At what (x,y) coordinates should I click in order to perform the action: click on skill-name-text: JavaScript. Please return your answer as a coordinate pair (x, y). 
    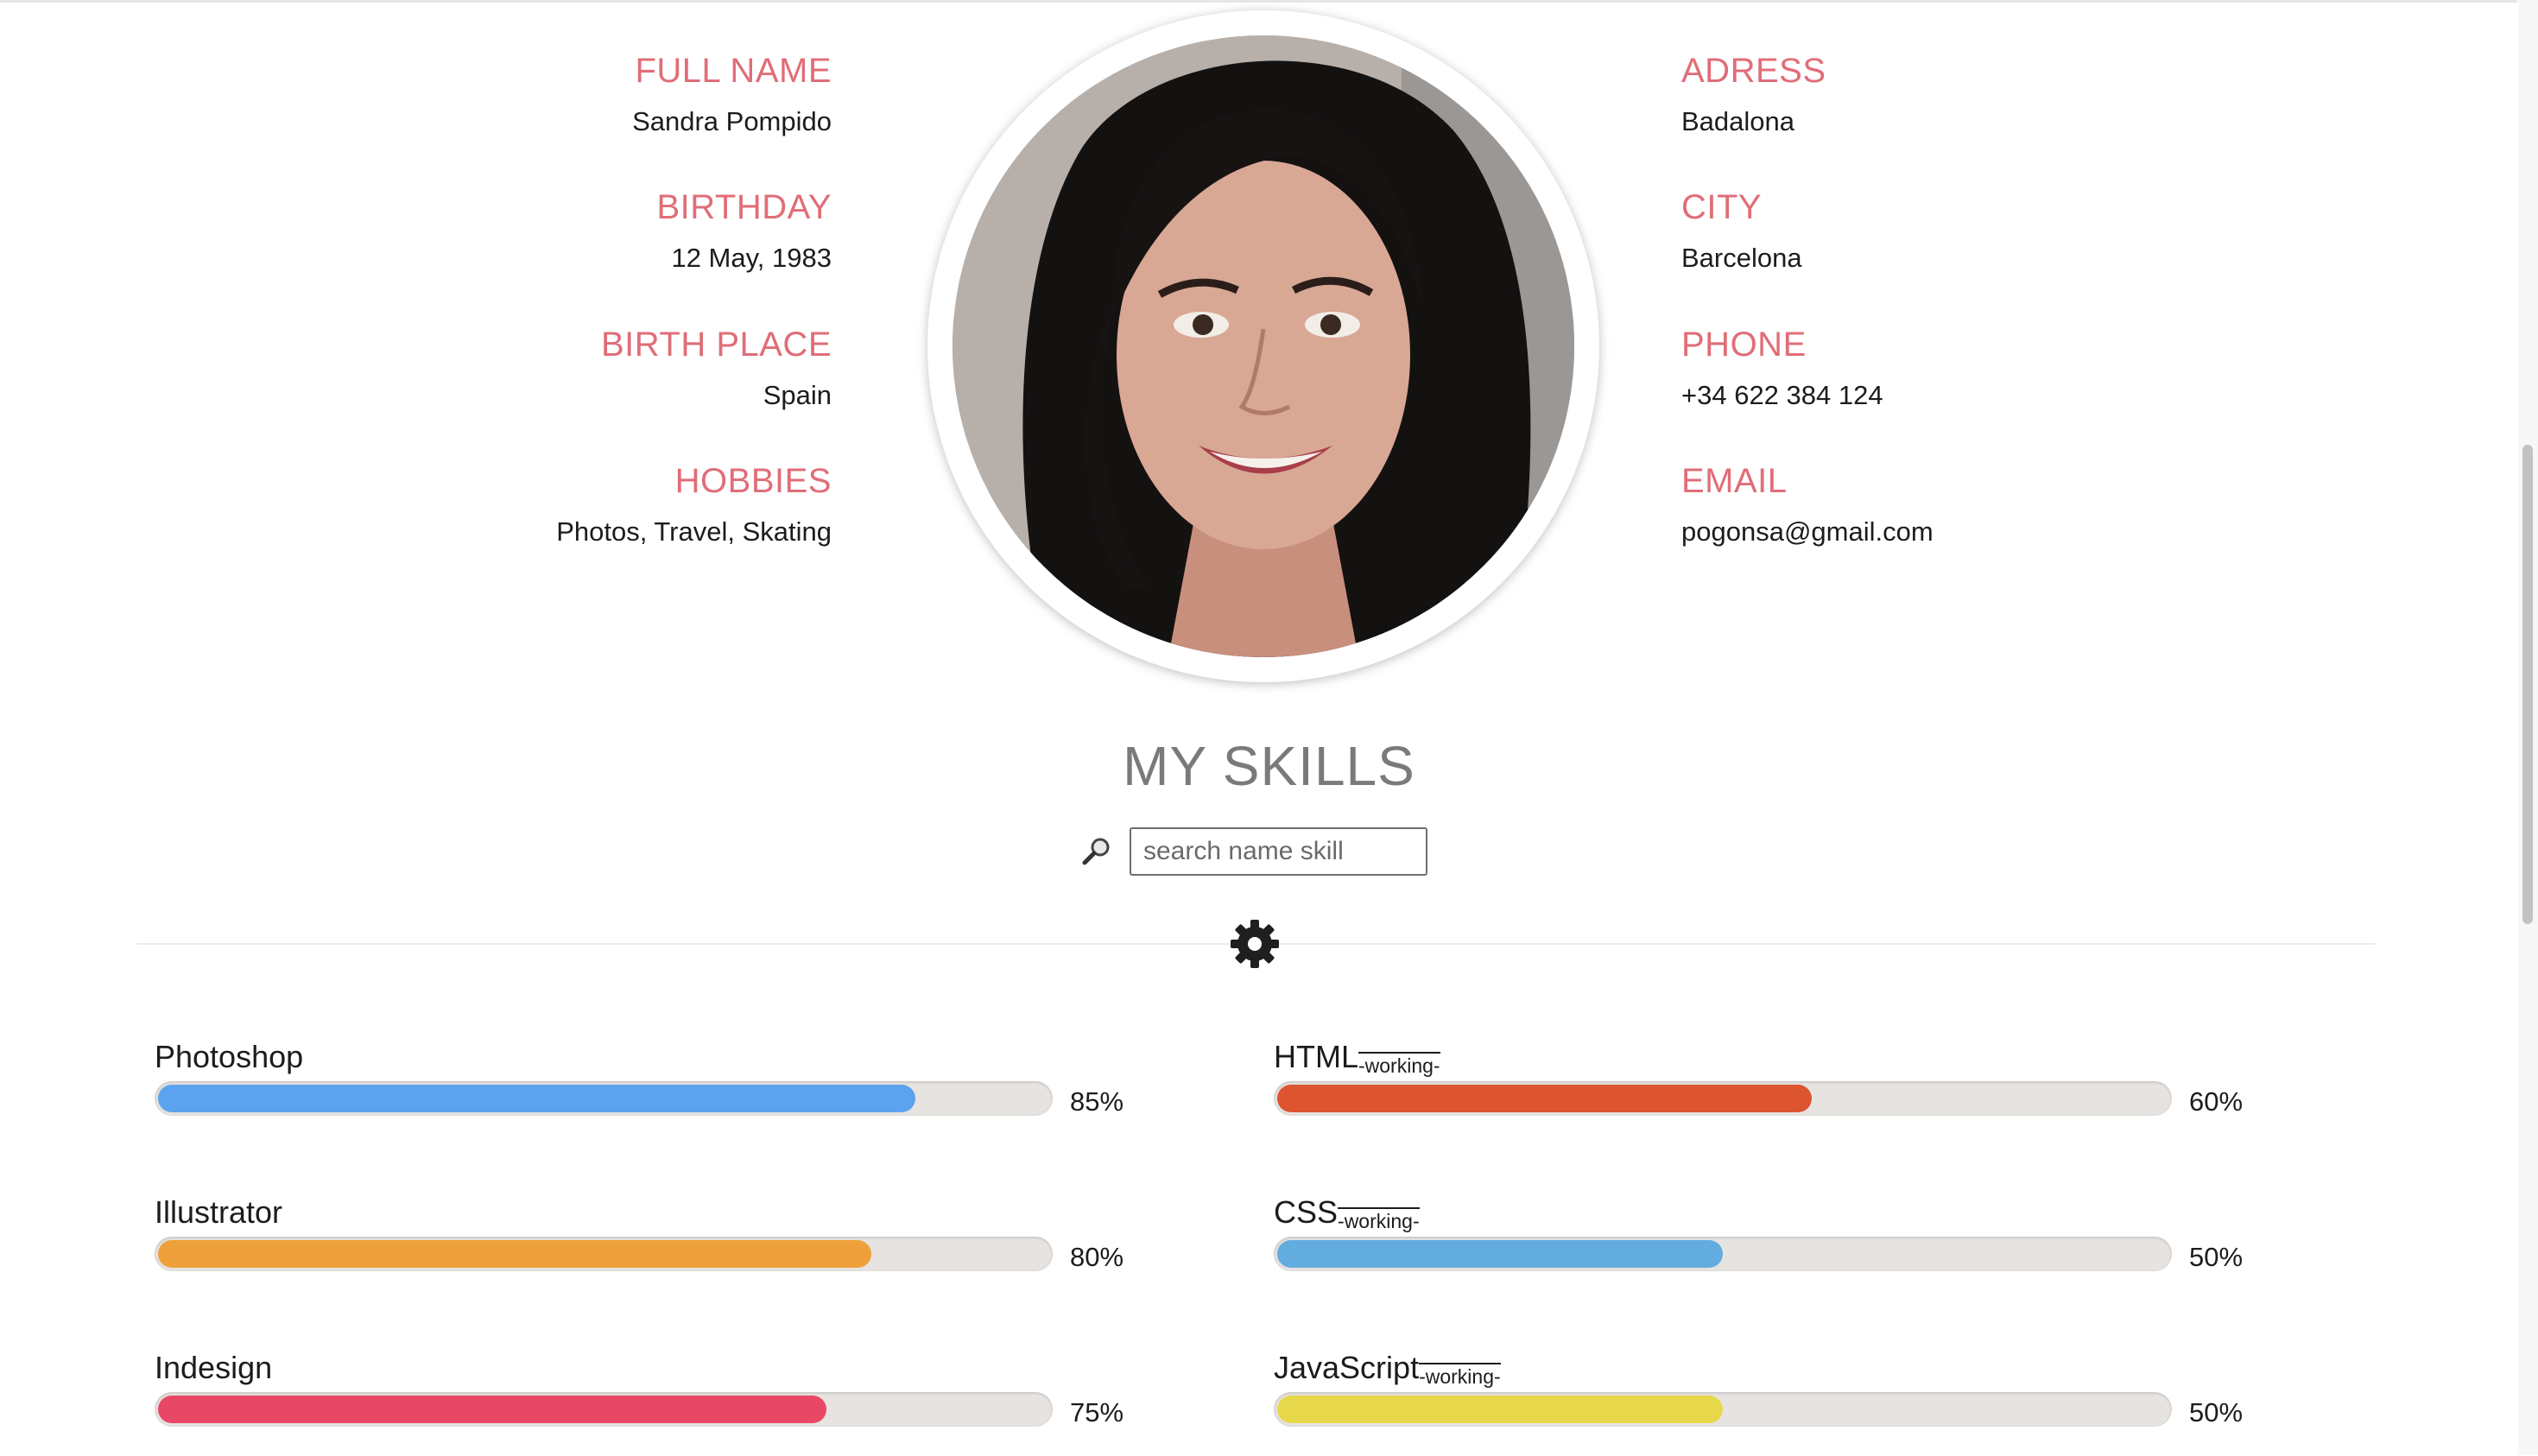
    Looking at the image, I should click on (1347, 1368).